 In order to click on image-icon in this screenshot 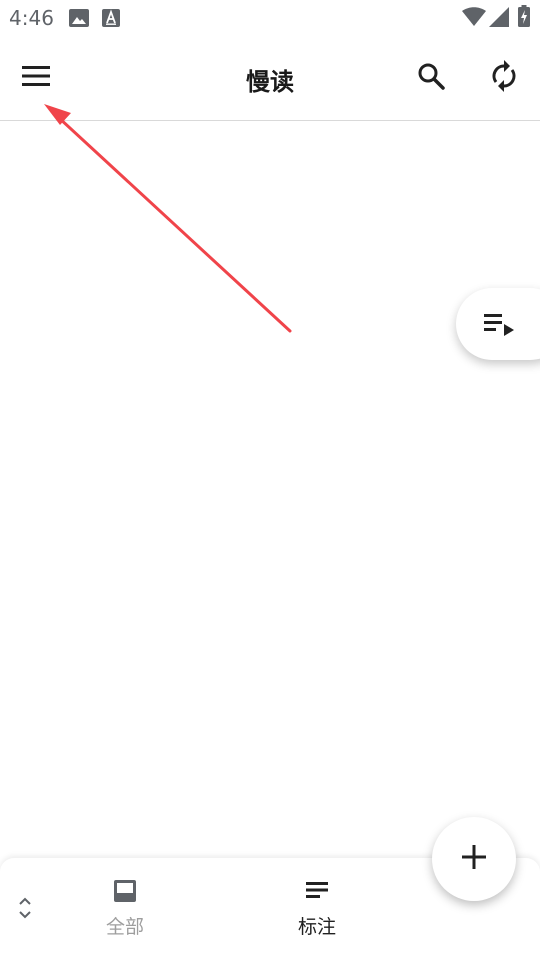, I will do `click(79, 20)`.